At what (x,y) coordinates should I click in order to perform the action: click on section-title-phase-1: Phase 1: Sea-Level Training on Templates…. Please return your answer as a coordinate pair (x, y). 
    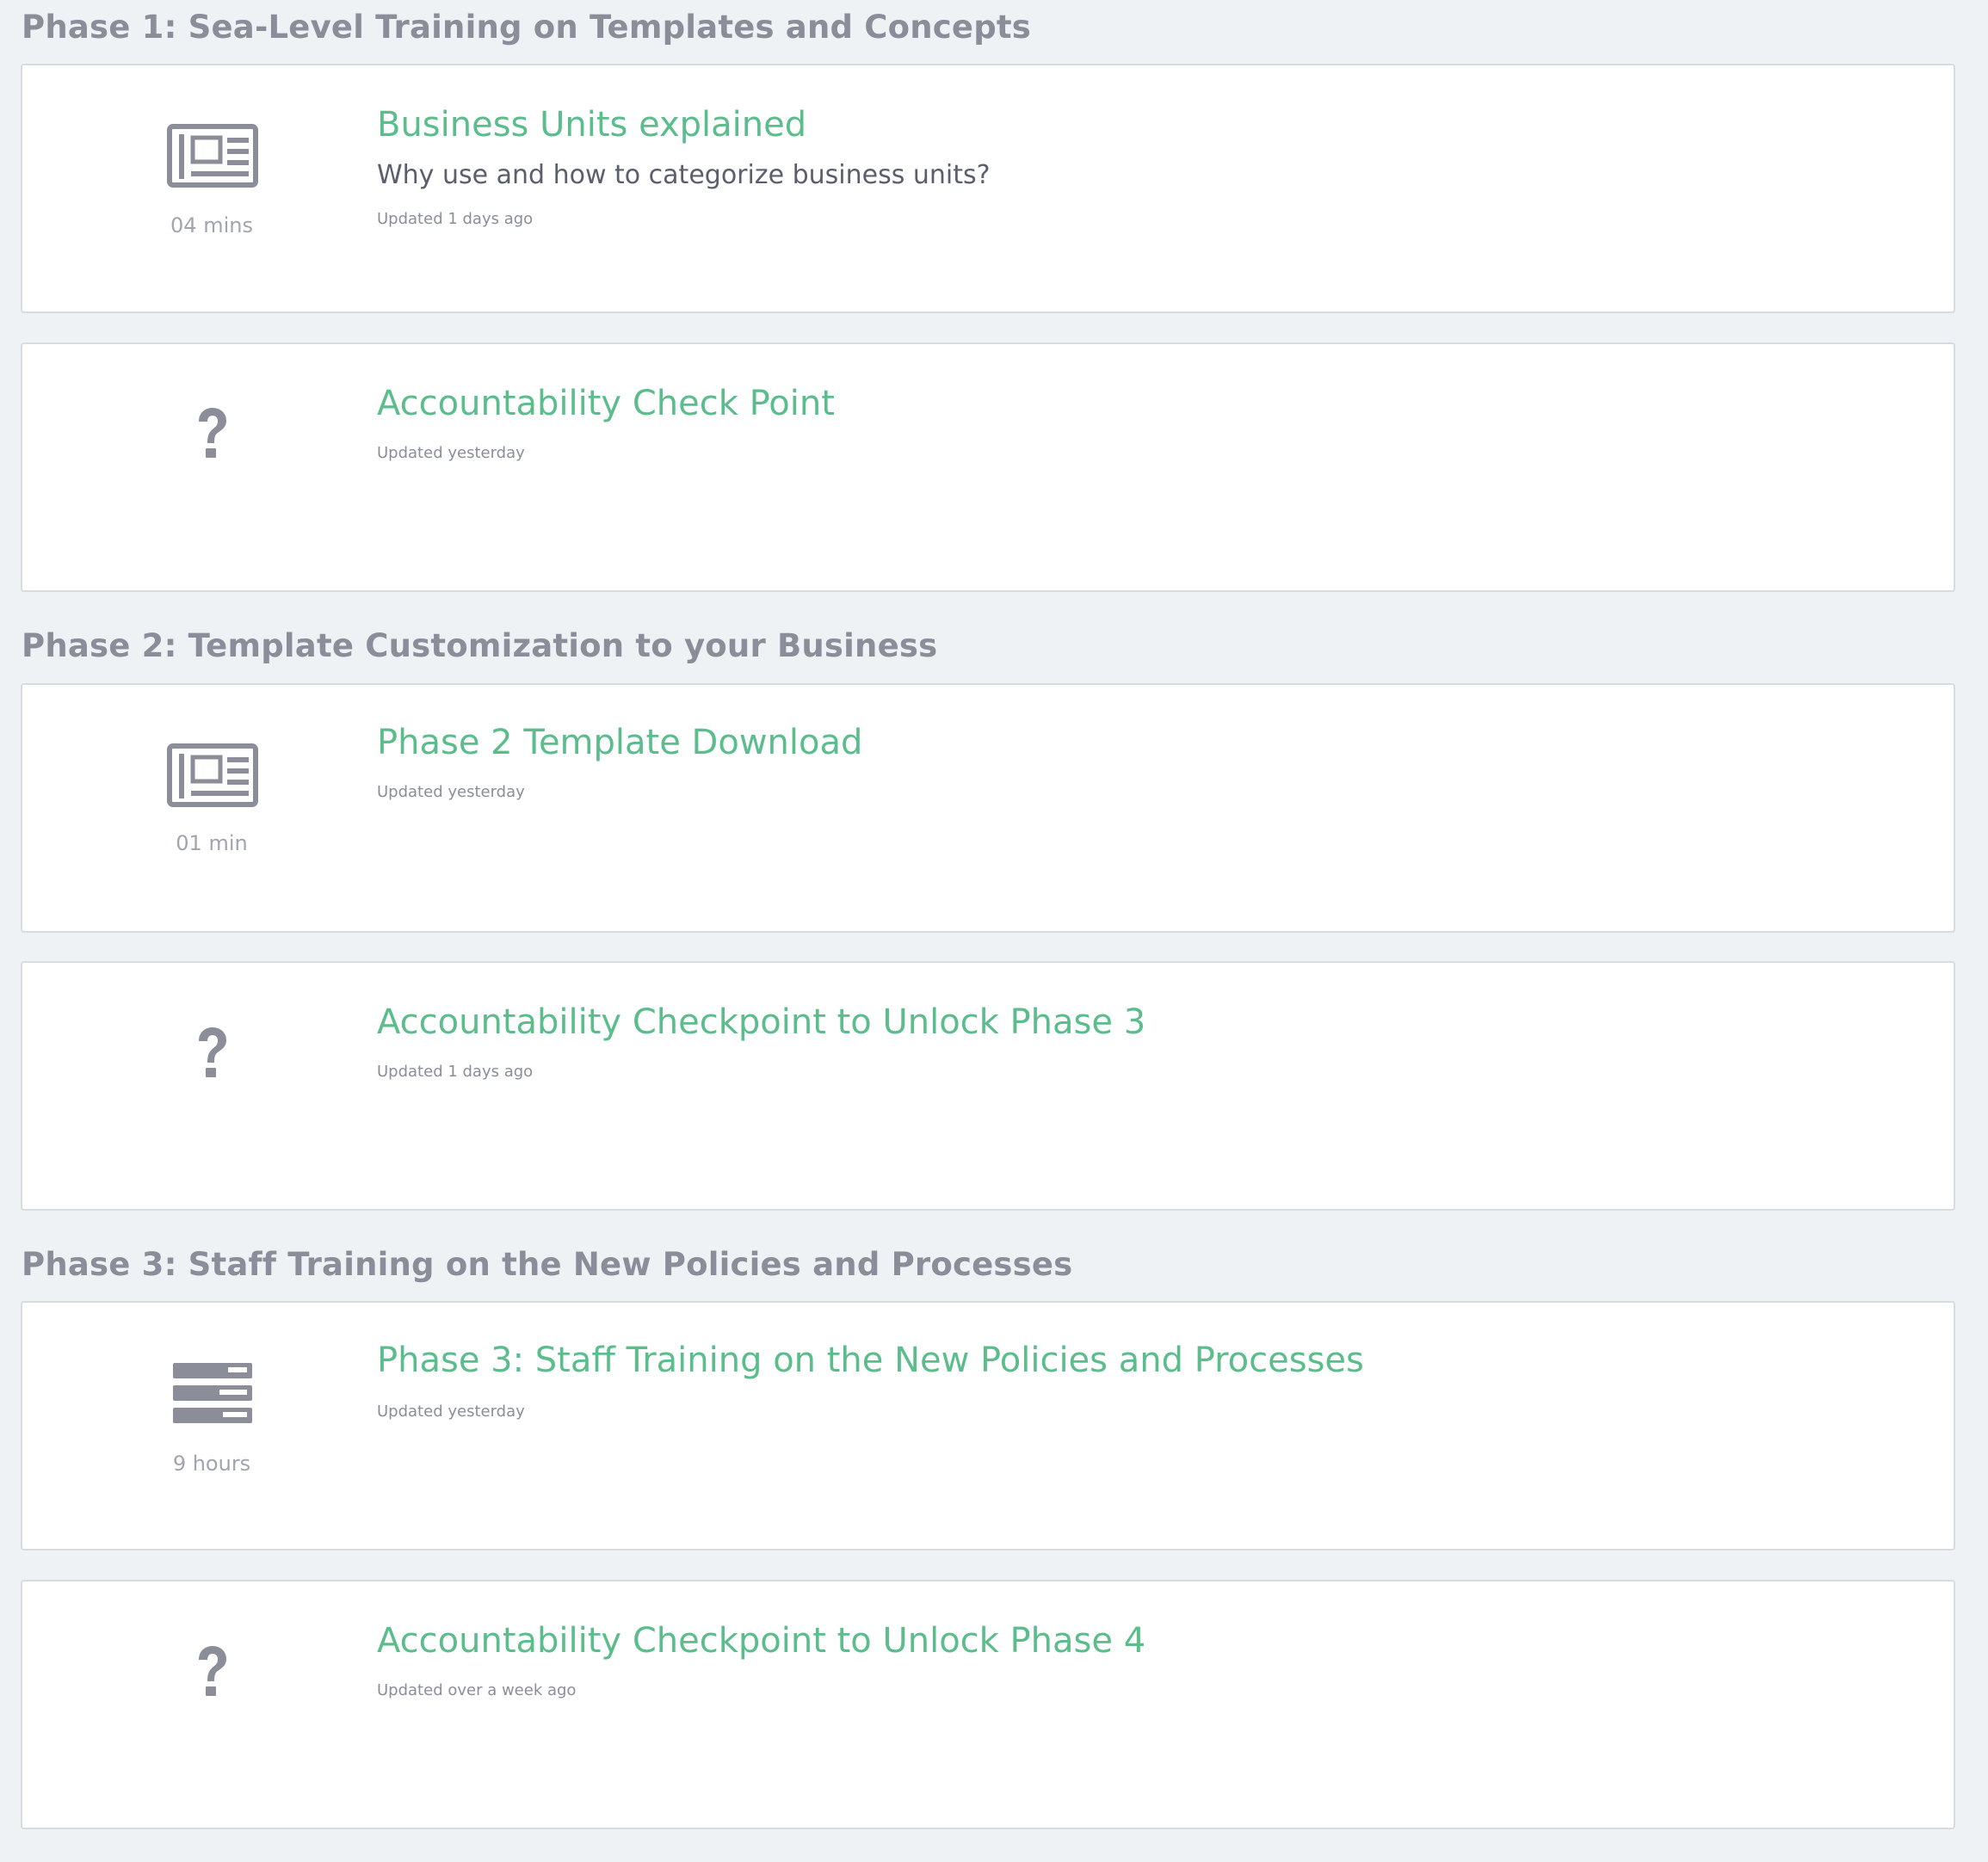
    Looking at the image, I should click on (527, 28).